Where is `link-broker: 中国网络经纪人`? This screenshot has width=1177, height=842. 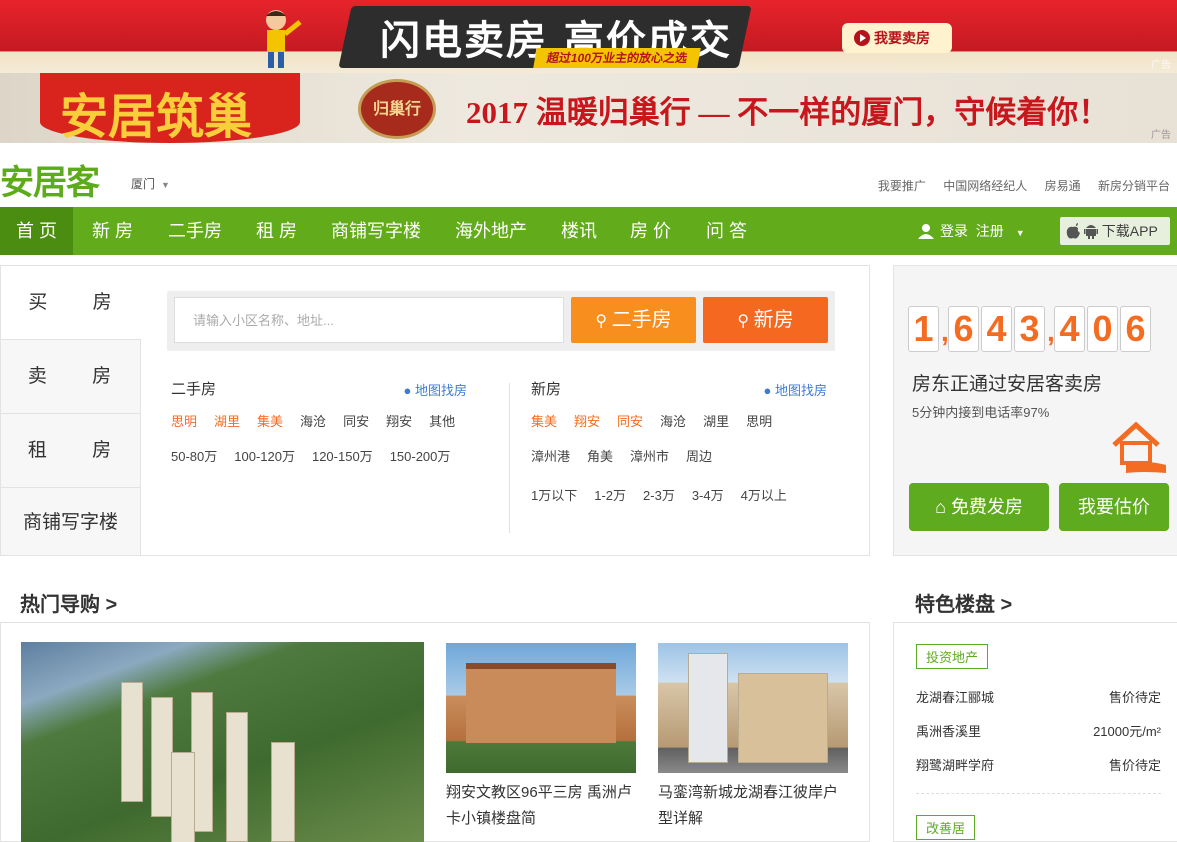
link-broker: 中国网络经纪人 is located at coordinates (985, 186).